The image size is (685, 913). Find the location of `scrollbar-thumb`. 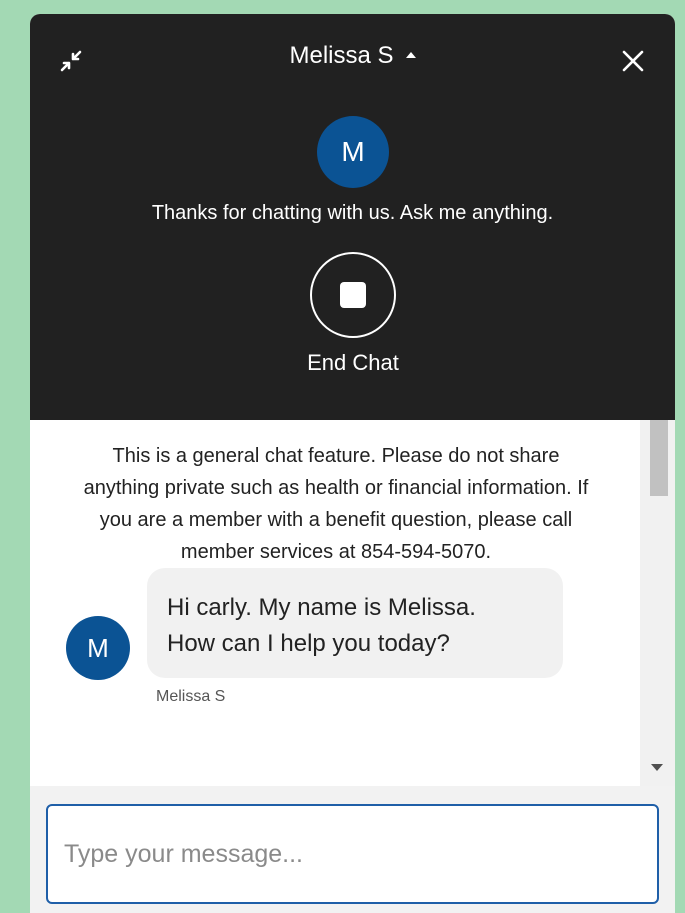

scrollbar-thumb is located at coordinates (659, 458).